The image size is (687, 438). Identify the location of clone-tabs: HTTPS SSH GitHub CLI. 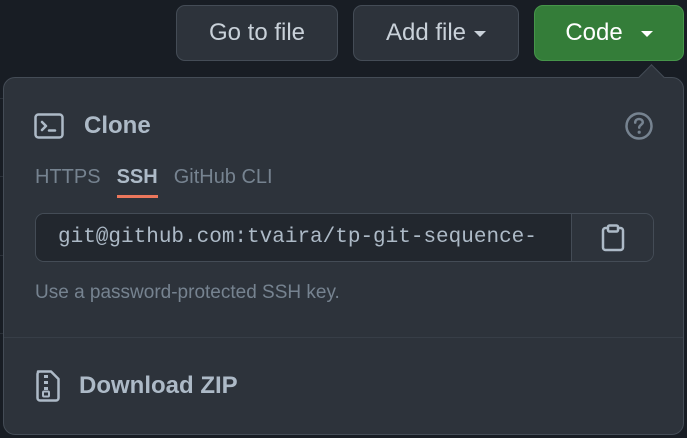
(162, 182).